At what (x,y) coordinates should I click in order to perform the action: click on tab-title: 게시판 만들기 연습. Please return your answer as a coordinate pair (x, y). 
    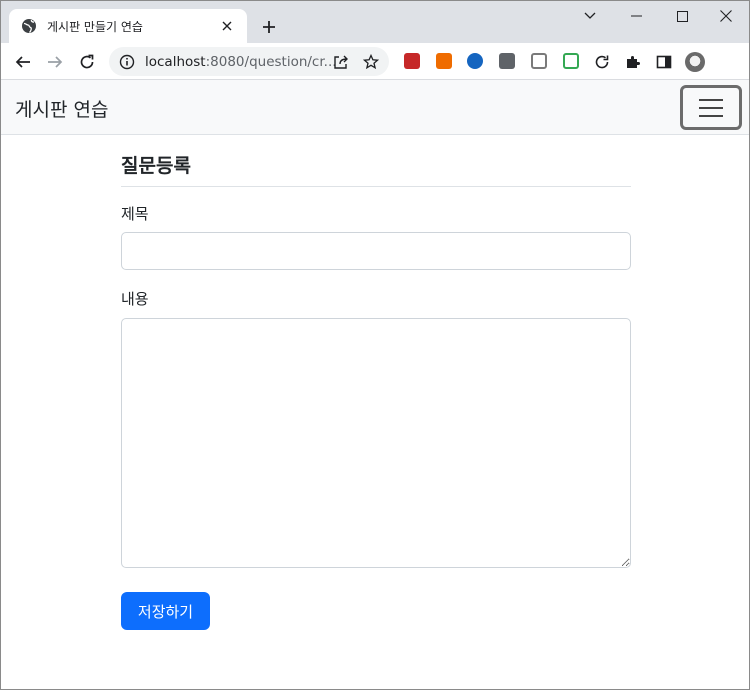
    Looking at the image, I should click on (95, 26).